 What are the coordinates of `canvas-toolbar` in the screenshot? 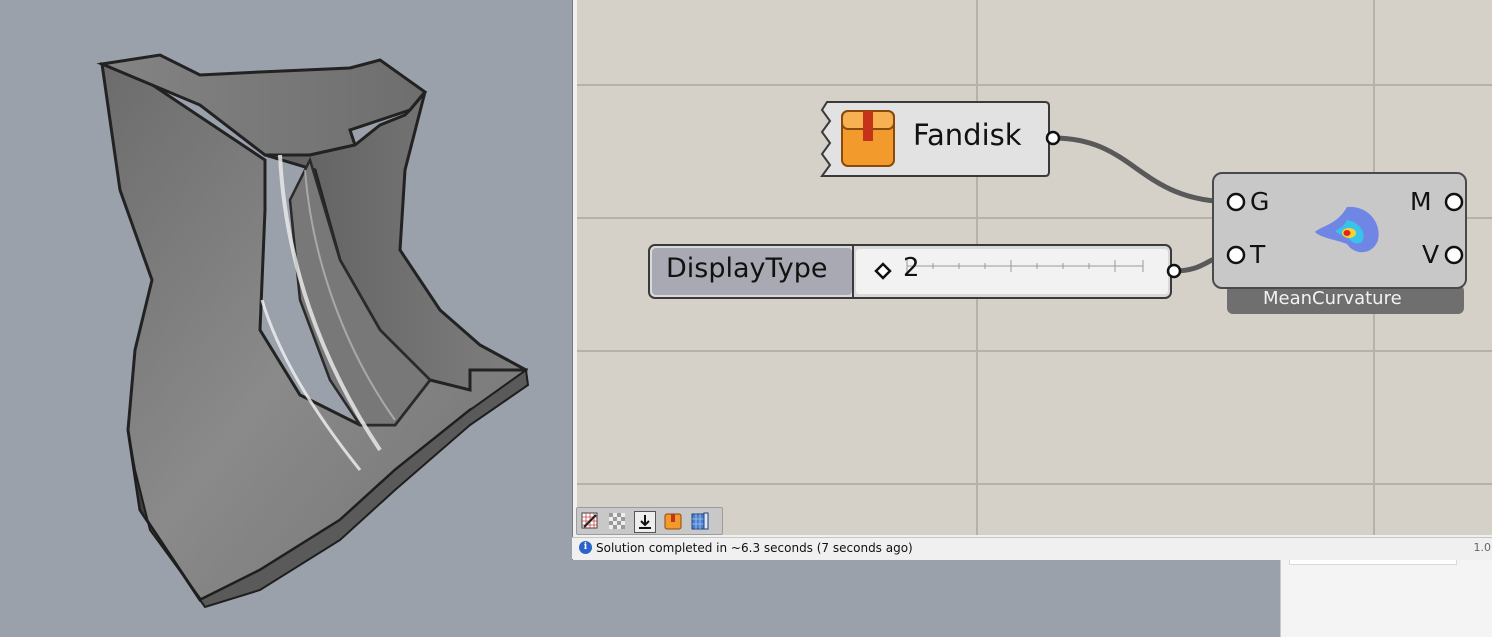 It's located at (649, 521).